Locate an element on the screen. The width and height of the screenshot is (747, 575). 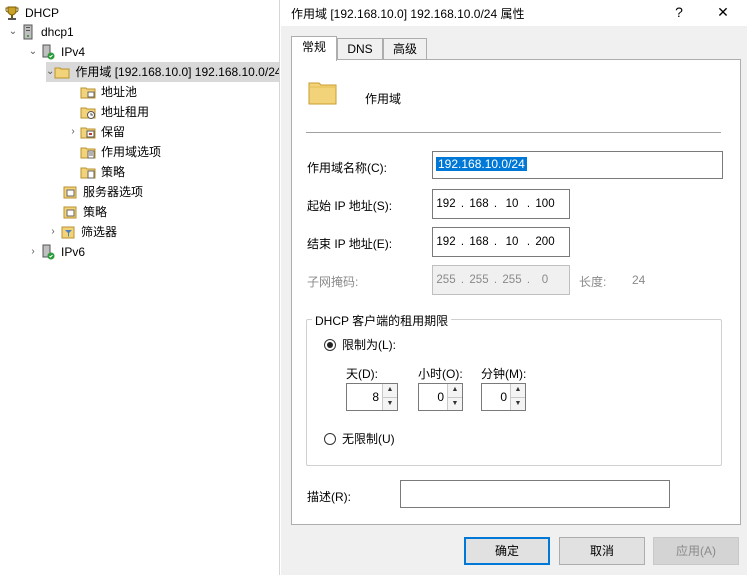
close-button: ✕ is located at coordinates (723, 12).